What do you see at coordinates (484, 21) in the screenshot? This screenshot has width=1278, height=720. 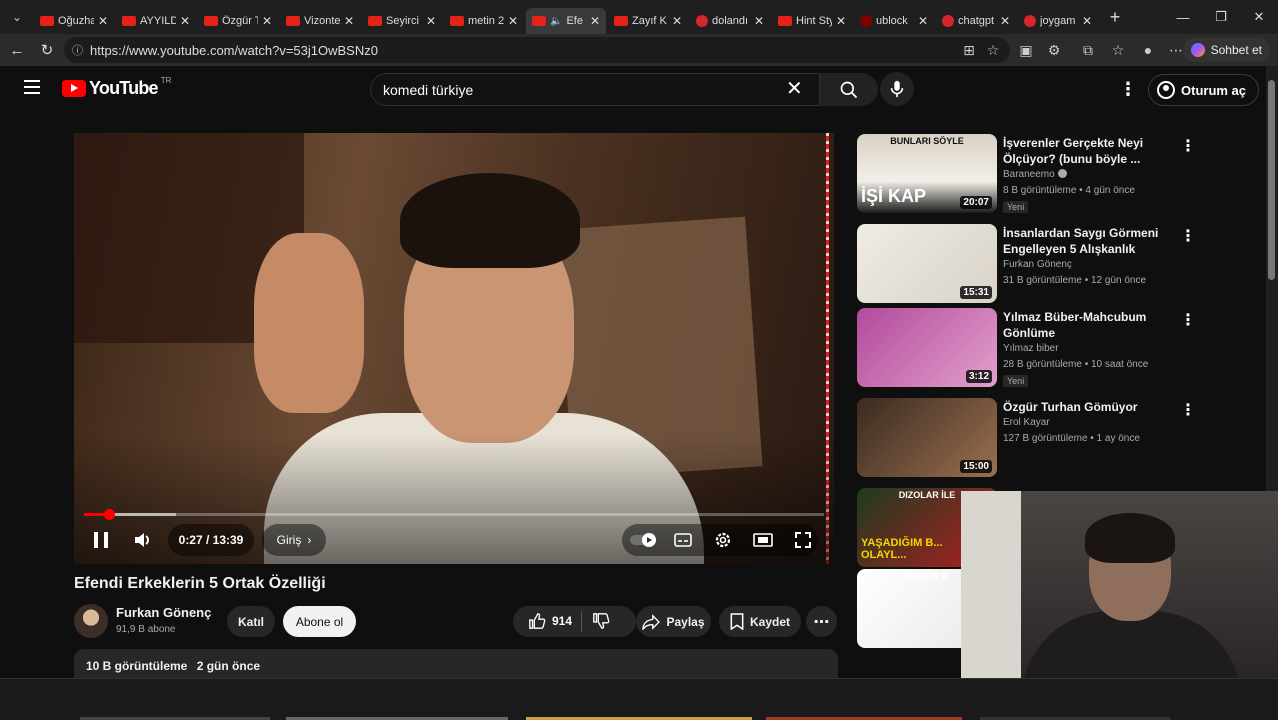 I see `browser-tab: metin 2 ✕` at bounding box center [484, 21].